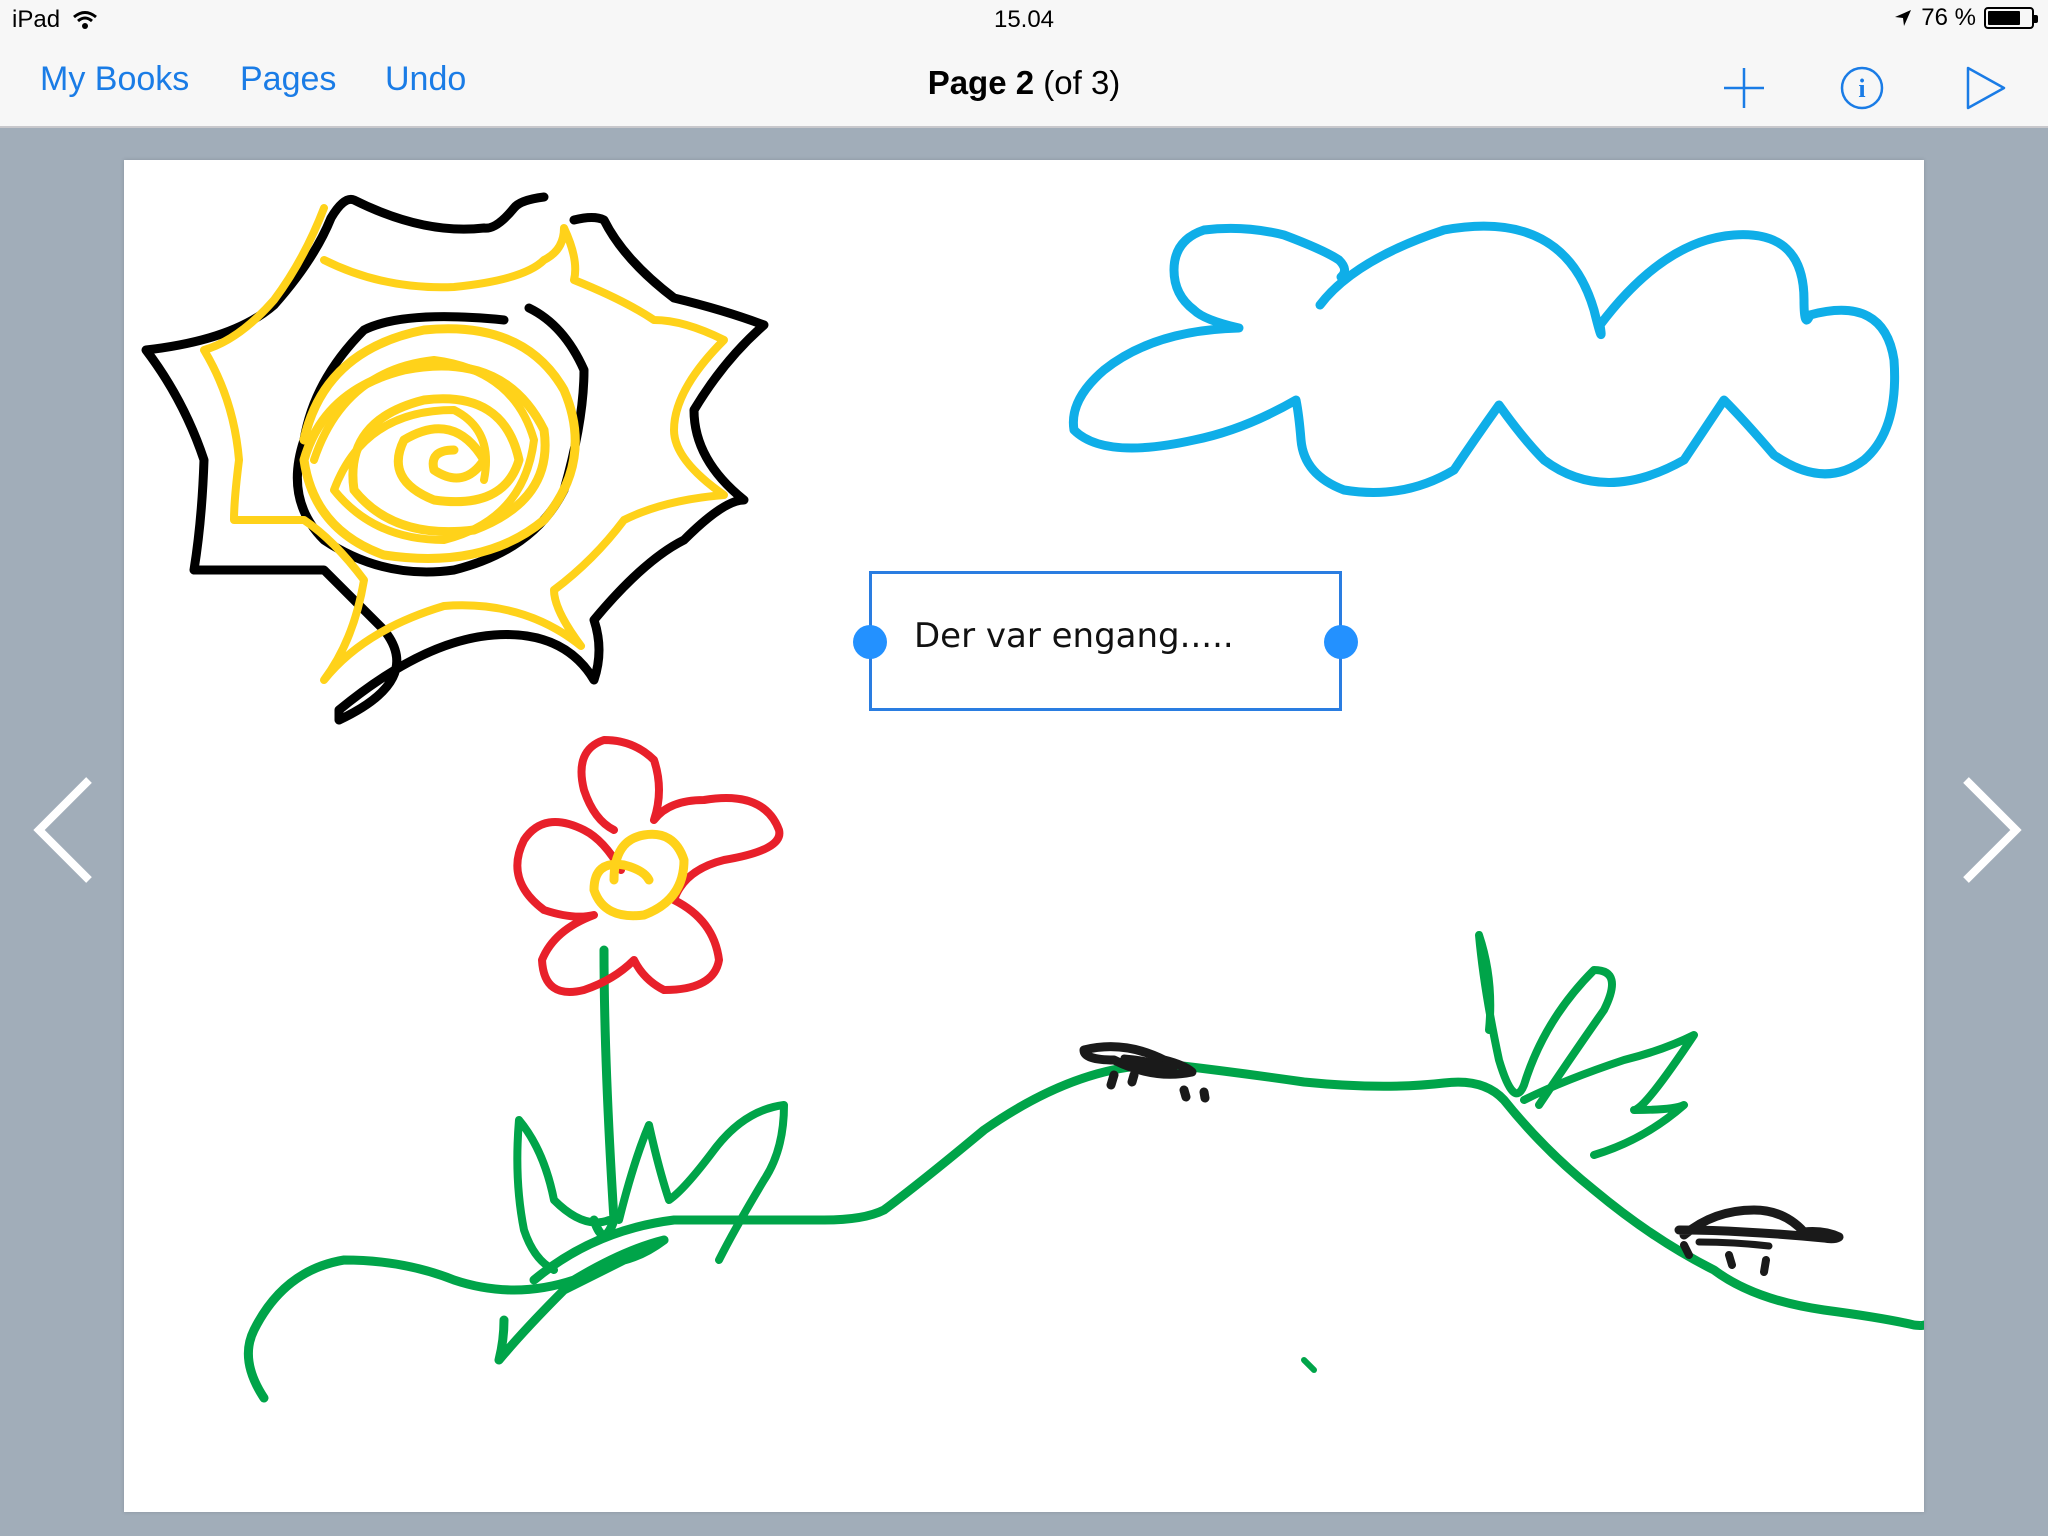  I want to click on previous-page-button, so click(65, 830).